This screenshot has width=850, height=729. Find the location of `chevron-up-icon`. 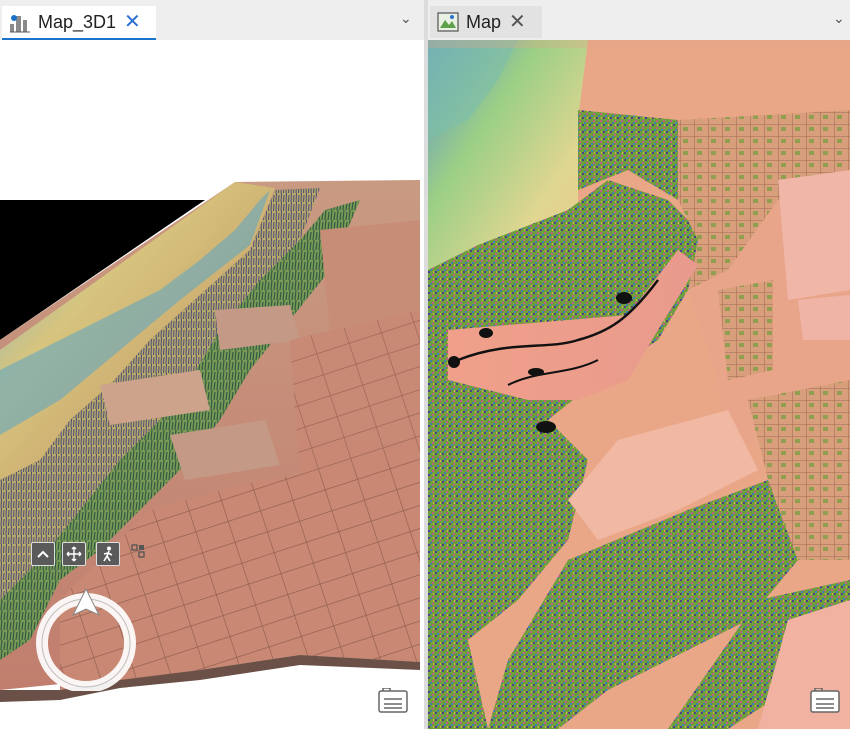

chevron-up-icon is located at coordinates (43, 554).